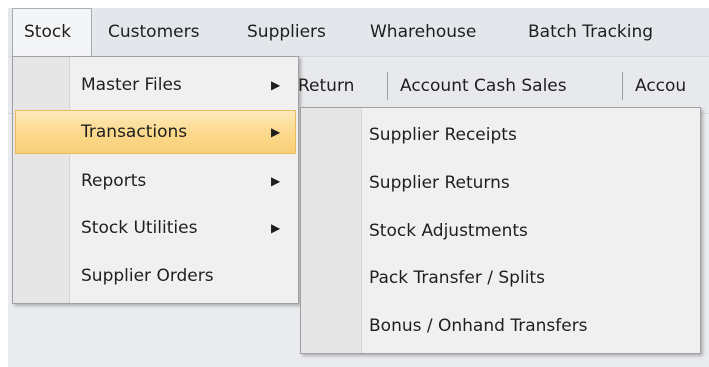  What do you see at coordinates (457, 278) in the screenshot?
I see `menu-item-label: Pack Transfer / Splits` at bounding box center [457, 278].